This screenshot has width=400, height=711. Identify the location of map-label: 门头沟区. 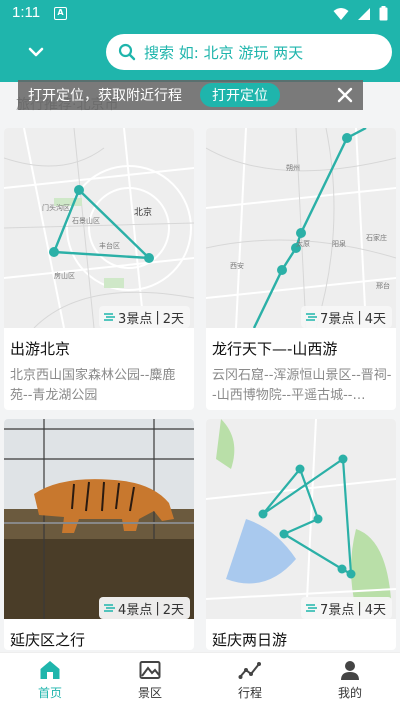
(56, 207).